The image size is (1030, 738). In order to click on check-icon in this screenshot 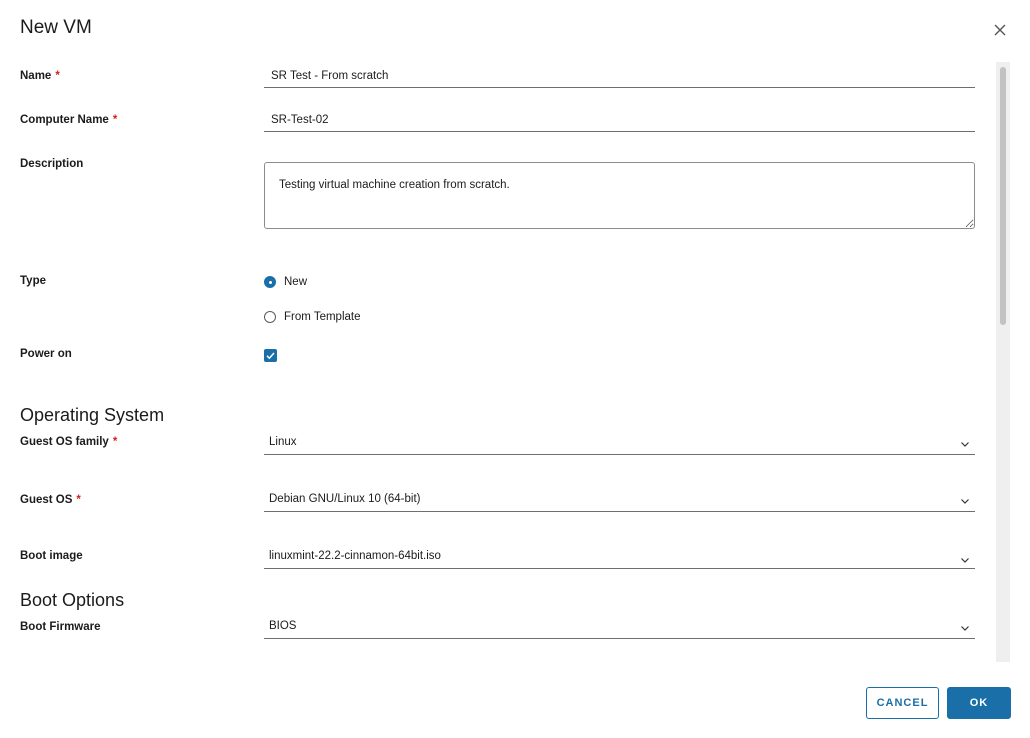, I will do `click(270, 356)`.